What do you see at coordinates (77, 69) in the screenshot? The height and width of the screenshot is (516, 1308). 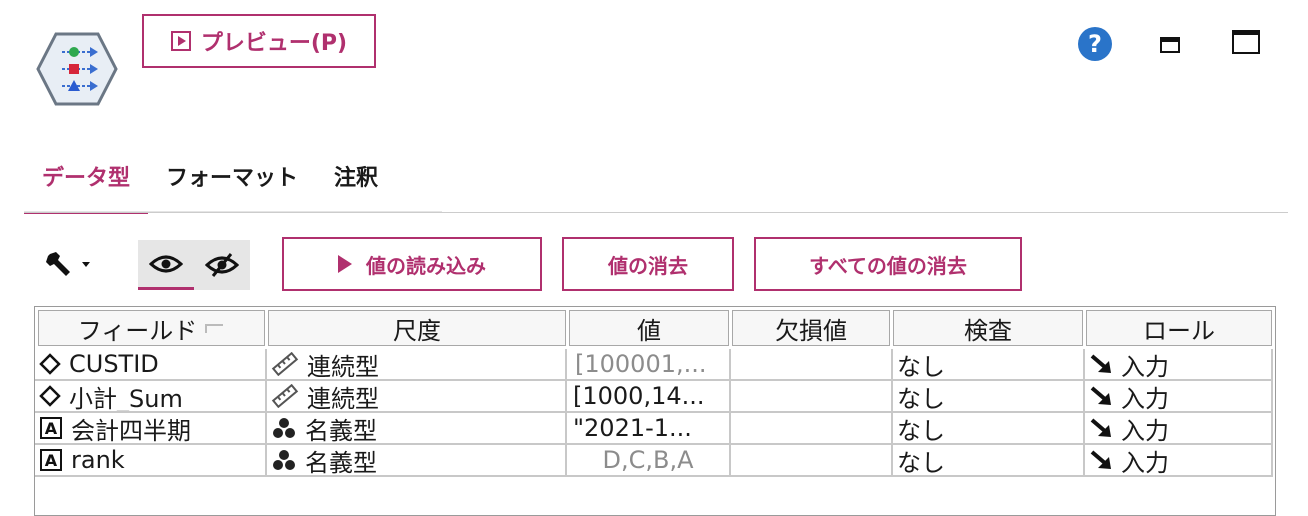 I see `type-node-icon` at bounding box center [77, 69].